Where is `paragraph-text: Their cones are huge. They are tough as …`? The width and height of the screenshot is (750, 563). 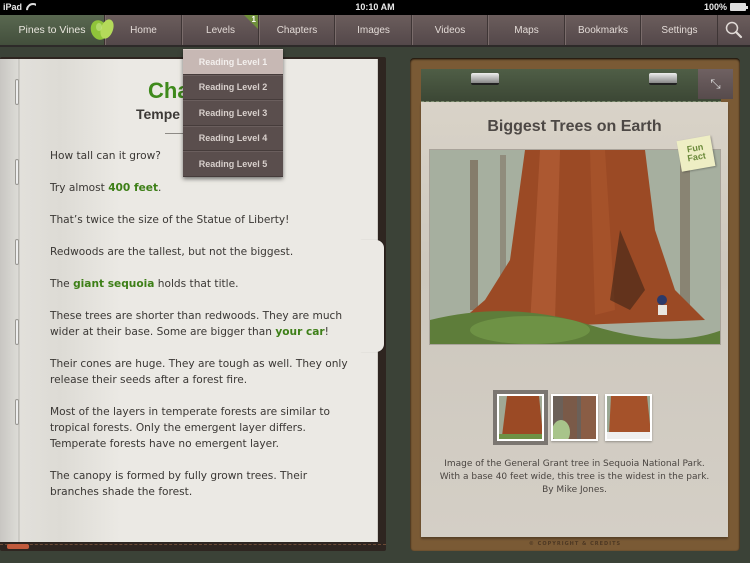
paragraph-text: Their cones are huge. They are tough as … is located at coordinates (199, 372).